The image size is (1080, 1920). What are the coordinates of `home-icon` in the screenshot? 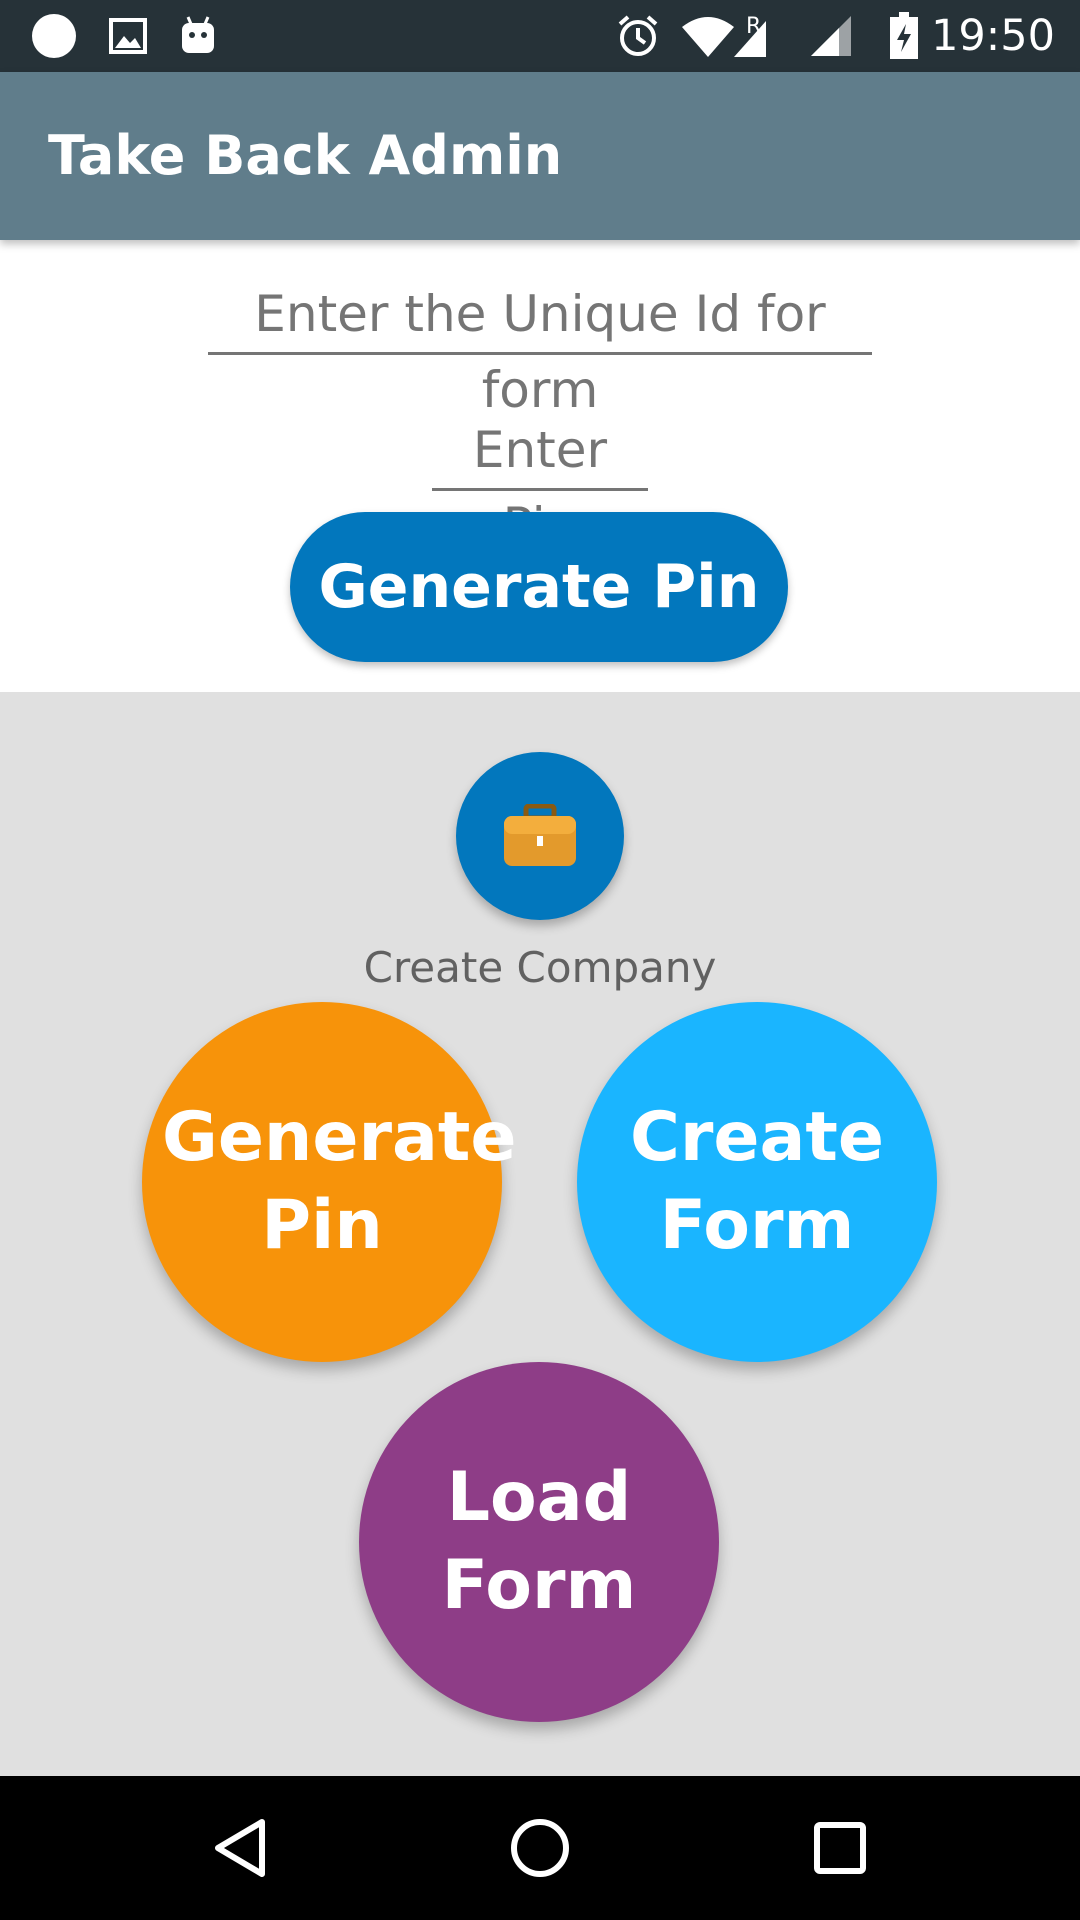 It's located at (540, 1848).